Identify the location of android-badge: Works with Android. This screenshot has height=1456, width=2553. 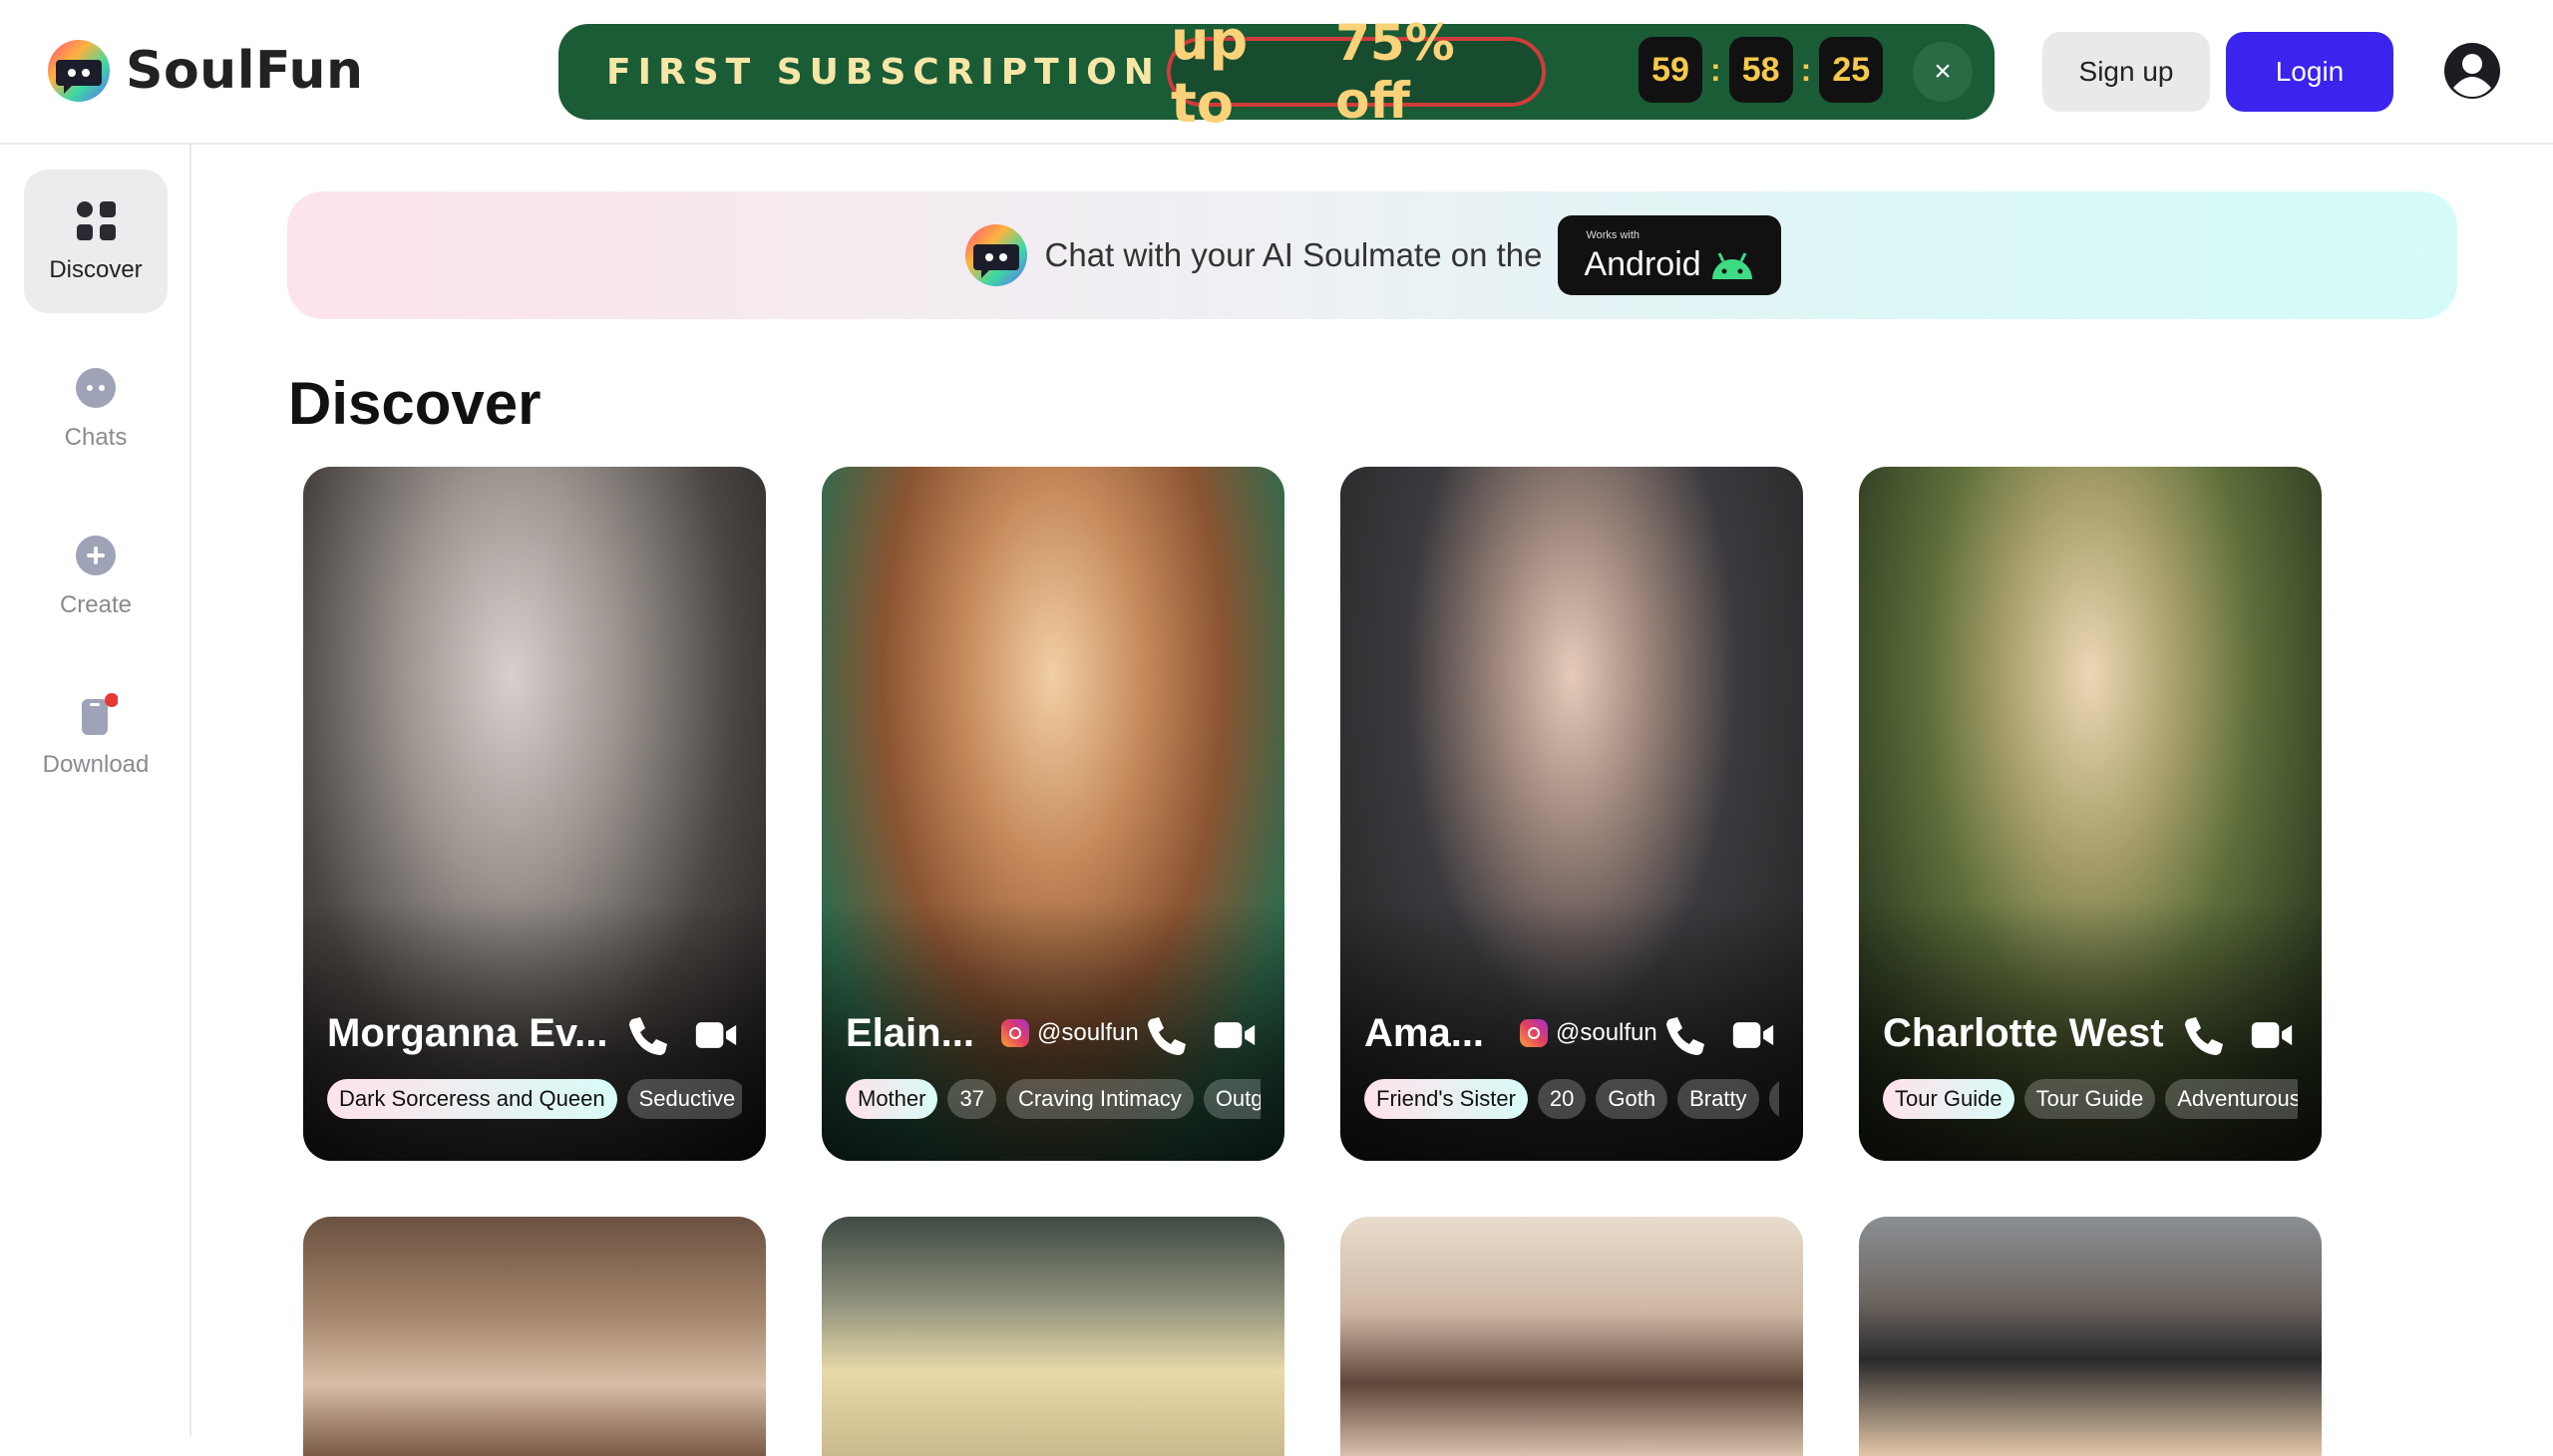
(1670, 255).